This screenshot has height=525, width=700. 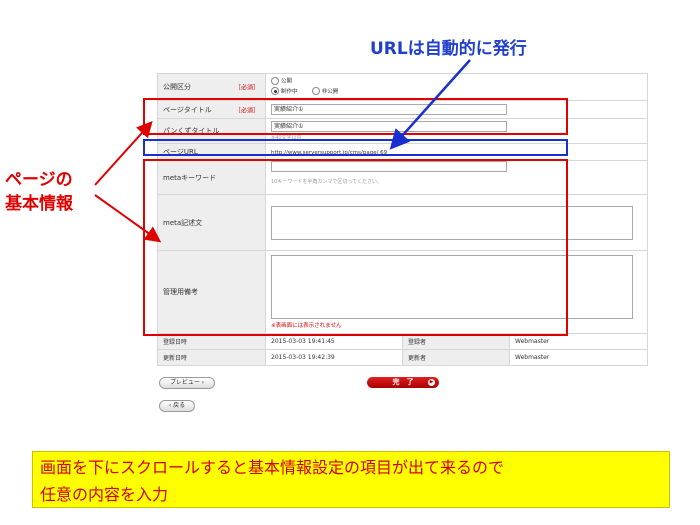 What do you see at coordinates (351, 479) in the screenshot?
I see `instruction-caption: 画面を下にスクロールすると基本情報設定の項目が出て来るので 任意の内容を入力` at bounding box center [351, 479].